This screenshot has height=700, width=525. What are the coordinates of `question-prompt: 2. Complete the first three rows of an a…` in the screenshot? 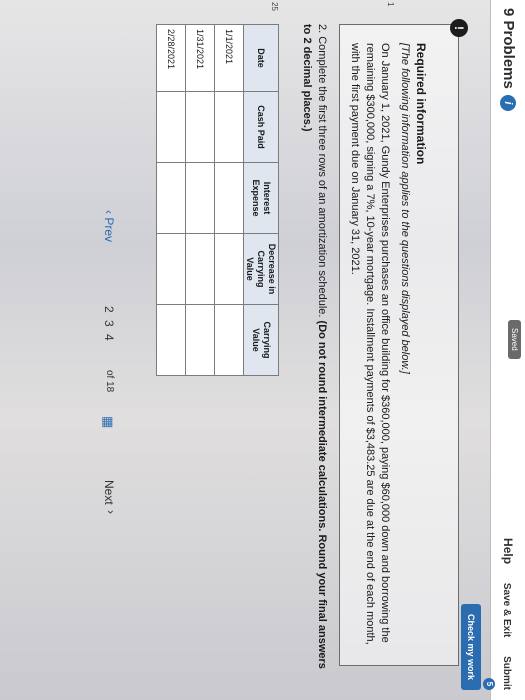 It's located at (314, 349).